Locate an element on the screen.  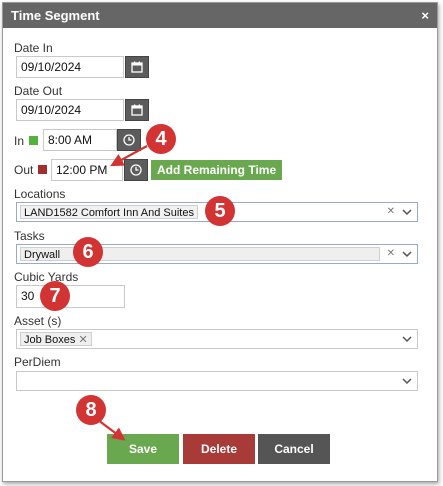
callout-4: 4 is located at coordinates (161, 139).